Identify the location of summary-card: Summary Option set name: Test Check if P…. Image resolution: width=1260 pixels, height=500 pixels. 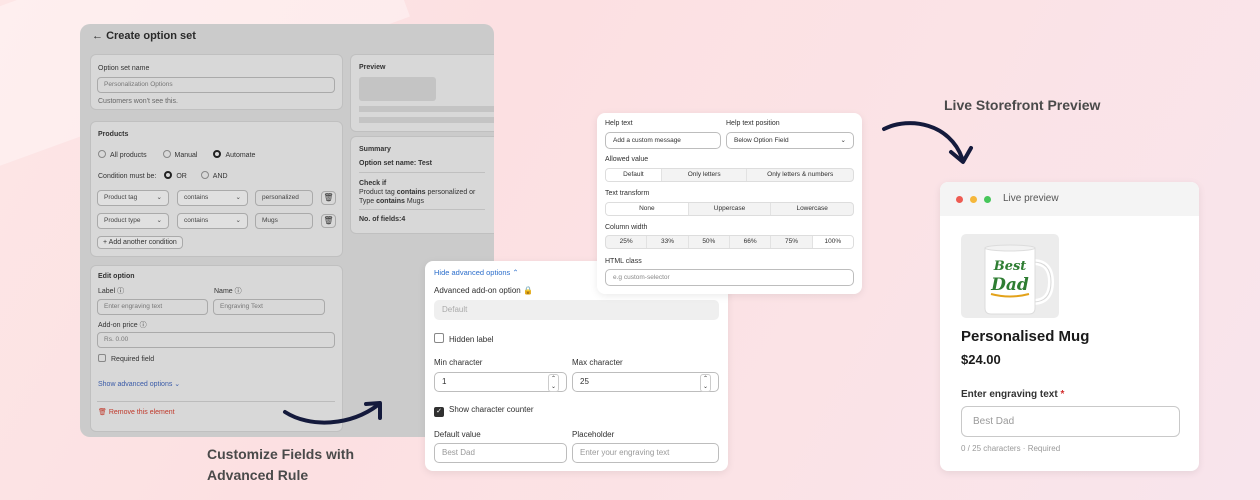
(422, 185).